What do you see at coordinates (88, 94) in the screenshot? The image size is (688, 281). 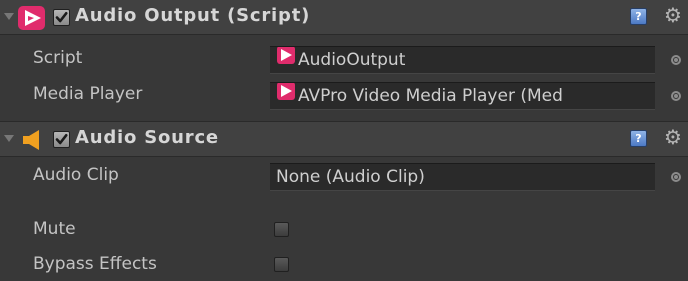 I see `field-label-media-player: Media Player` at bounding box center [88, 94].